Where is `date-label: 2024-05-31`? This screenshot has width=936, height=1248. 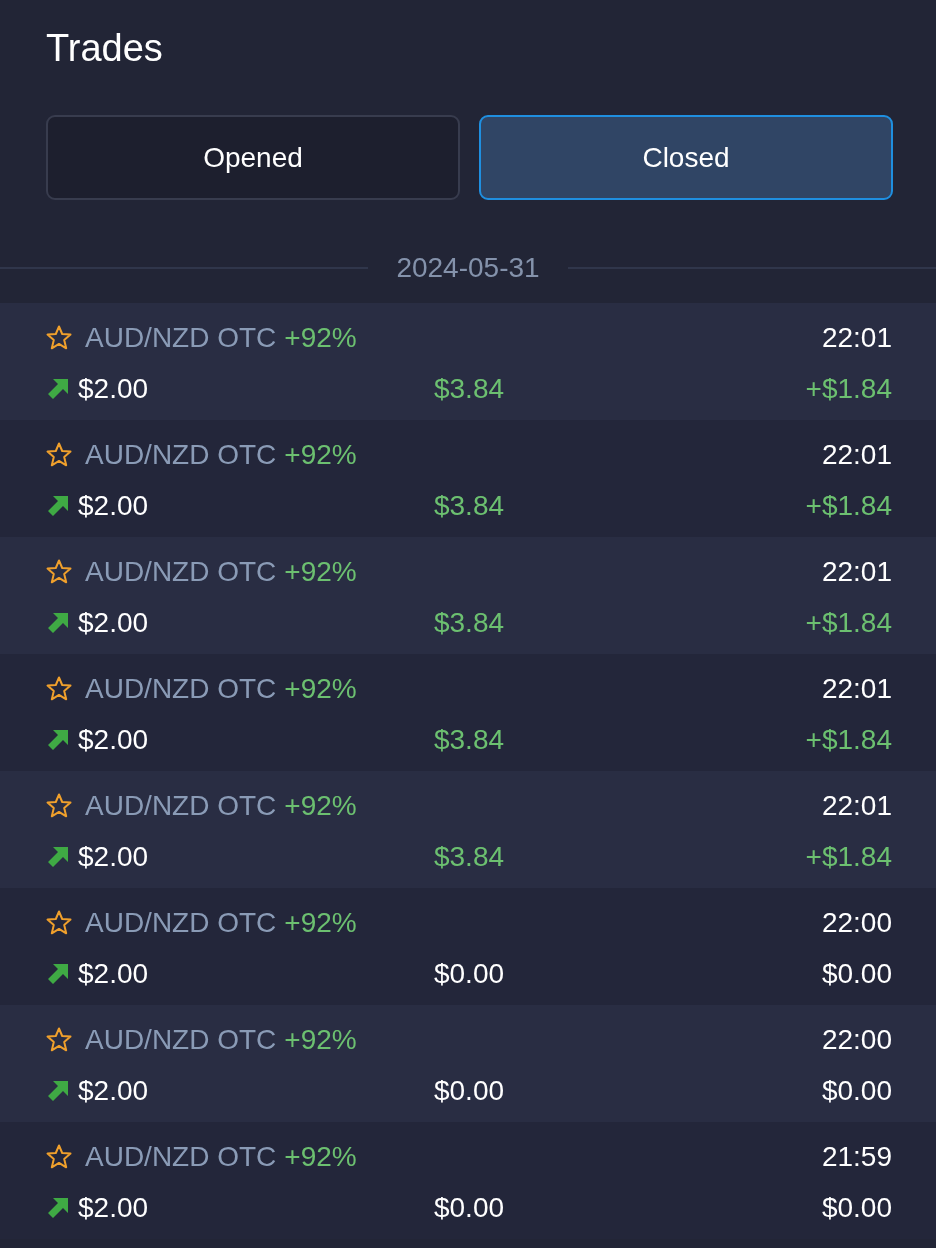
date-label: 2024-05-31 is located at coordinates (468, 268).